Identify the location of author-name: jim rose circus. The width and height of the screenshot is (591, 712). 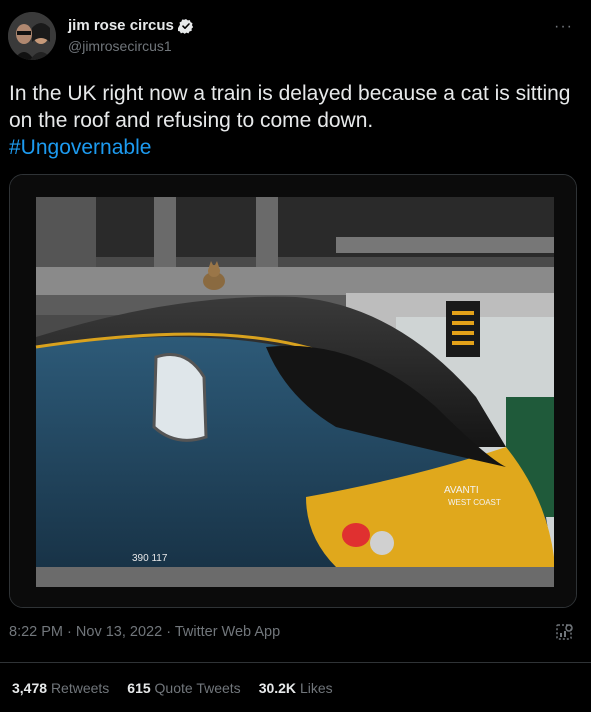
(121, 25).